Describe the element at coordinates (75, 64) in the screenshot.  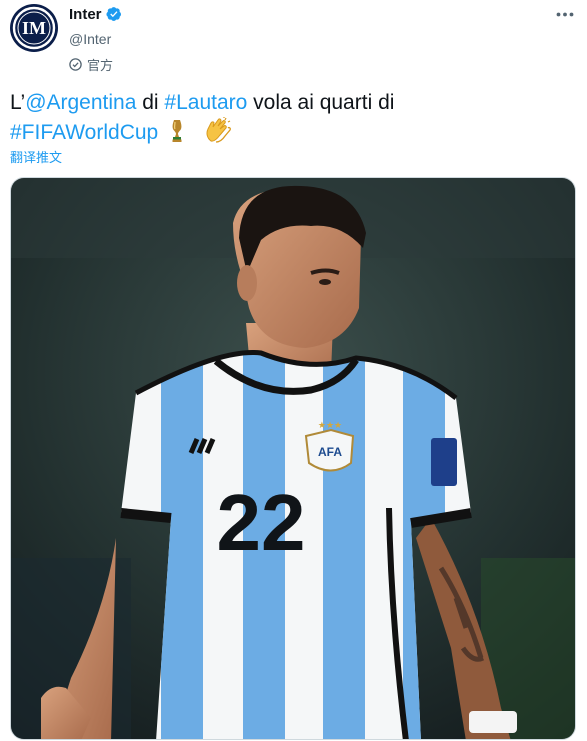
I see `official-label-icon` at that location.